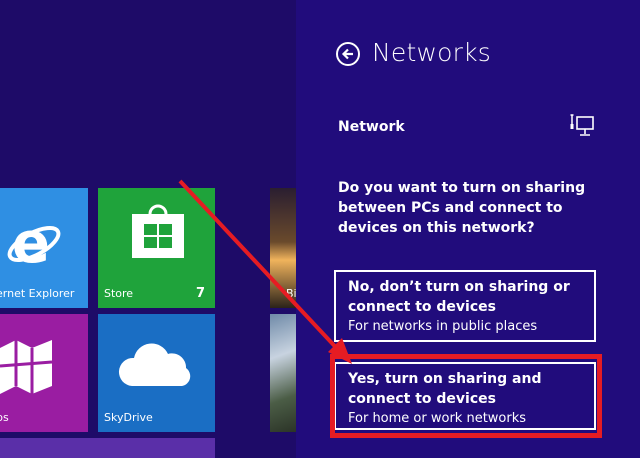  What do you see at coordinates (158, 231) in the screenshot?
I see `store-bag-icon` at bounding box center [158, 231].